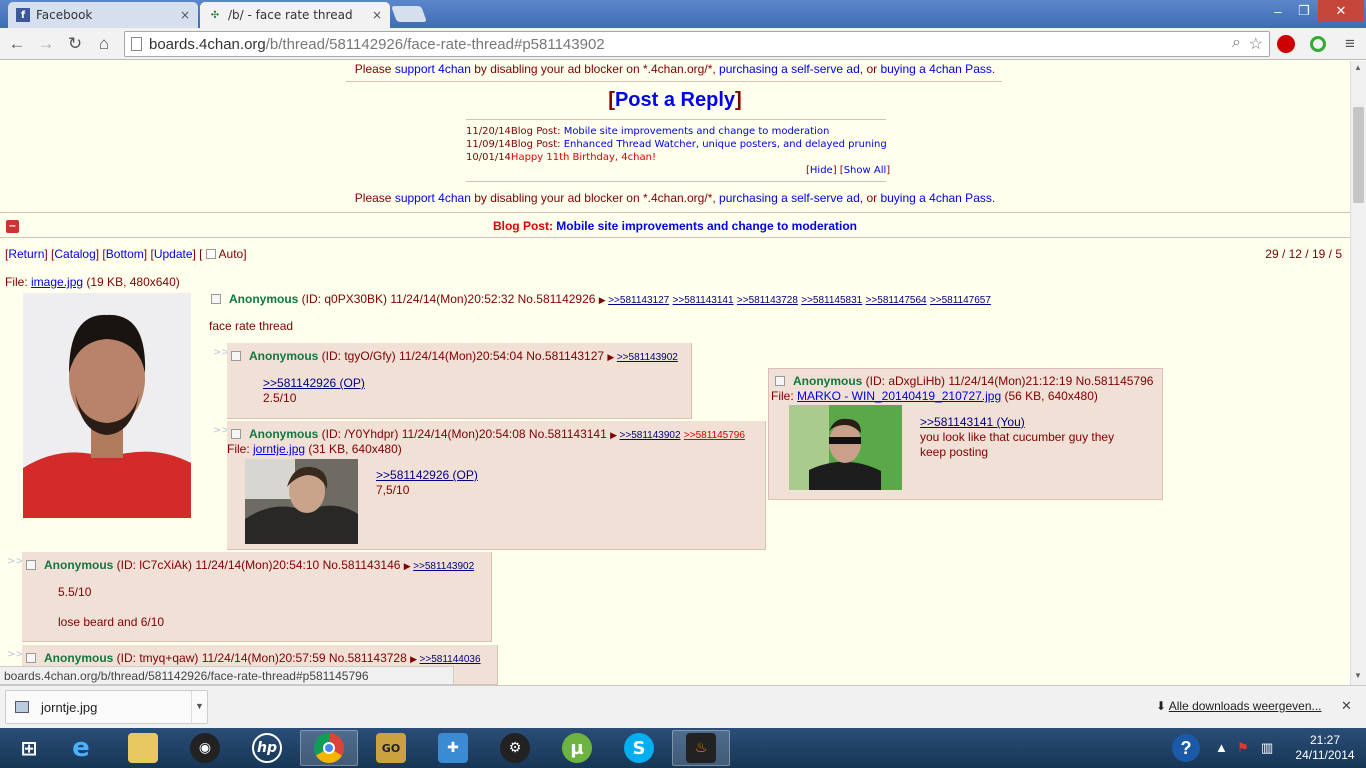 The image size is (1366, 768). What do you see at coordinates (1358, 155) in the screenshot?
I see `scrollbar-thumb` at bounding box center [1358, 155].